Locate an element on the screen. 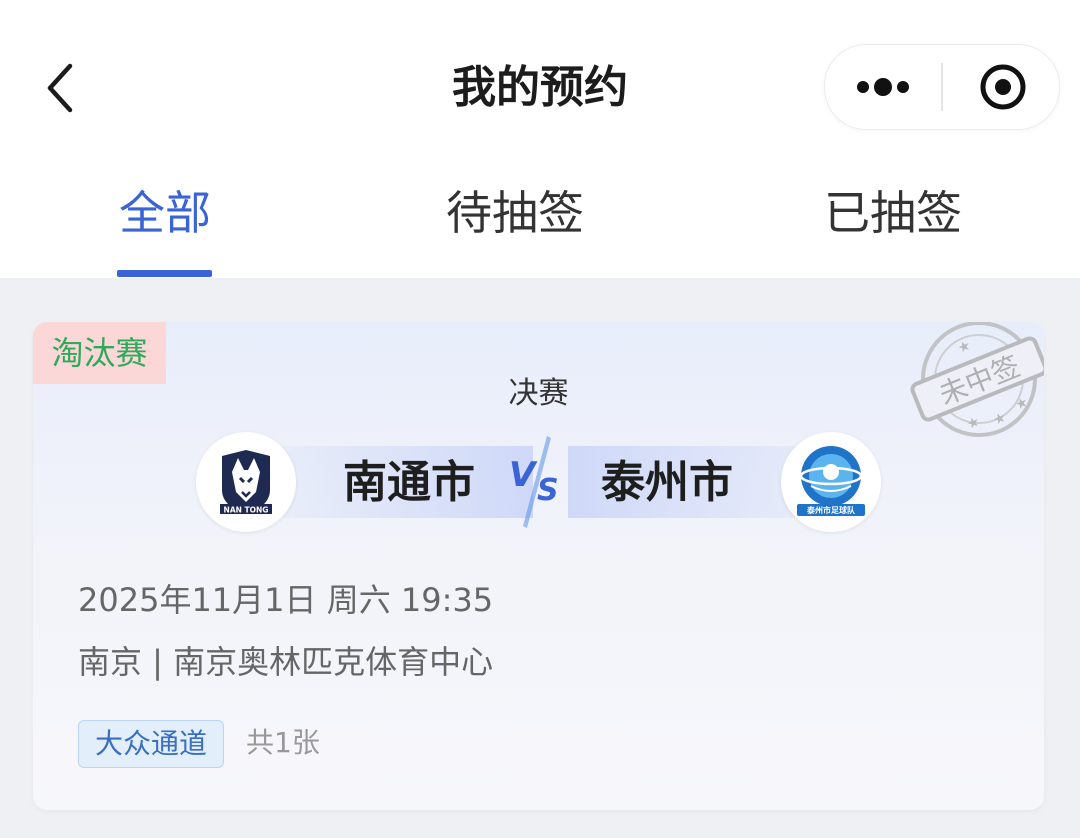  home-team-name: 南通市 is located at coordinates (409, 482).